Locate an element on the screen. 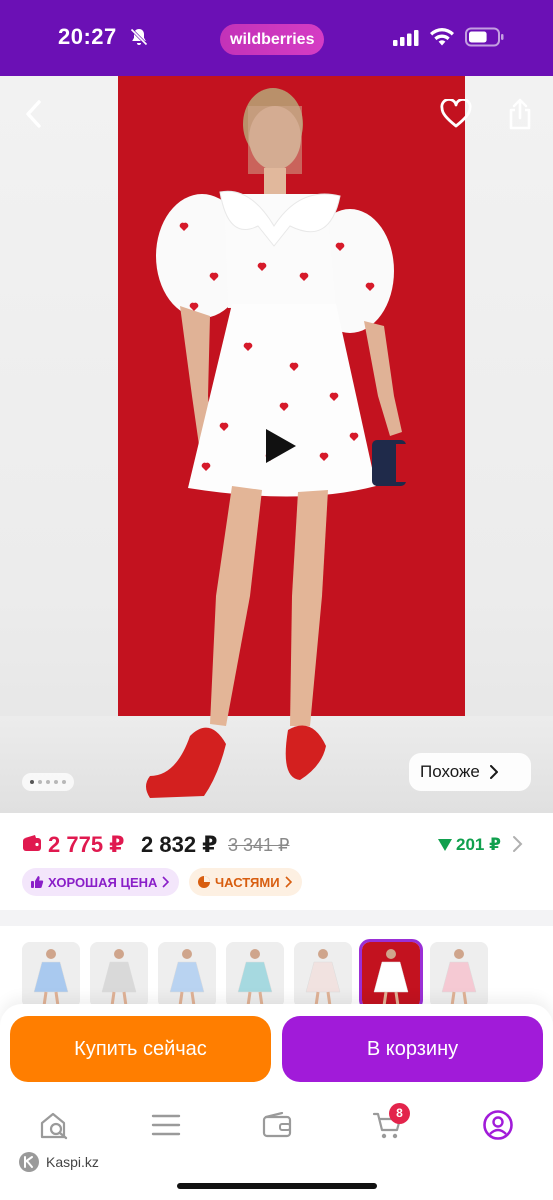  bell-slash-icon is located at coordinates (139, 37).